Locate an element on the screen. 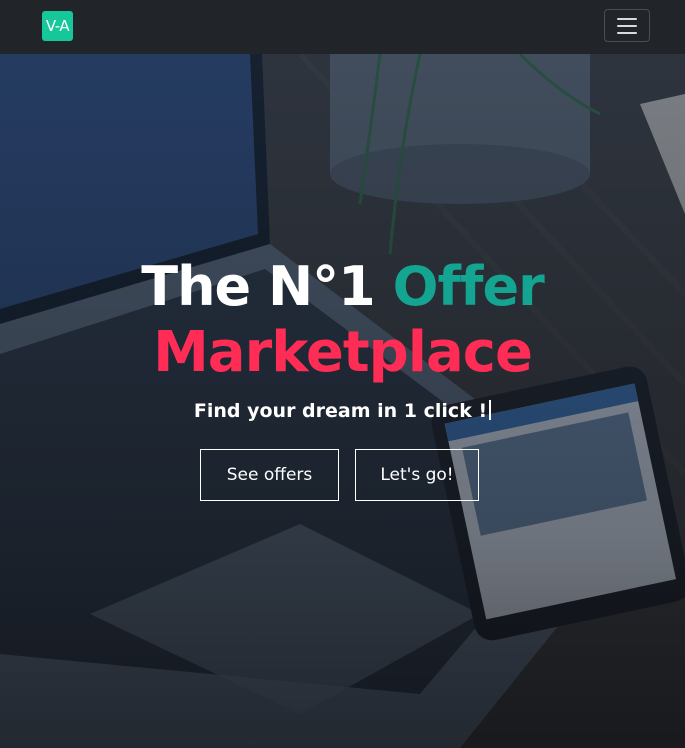 This screenshot has height=748, width=685. typing-cursor is located at coordinates (490, 410).